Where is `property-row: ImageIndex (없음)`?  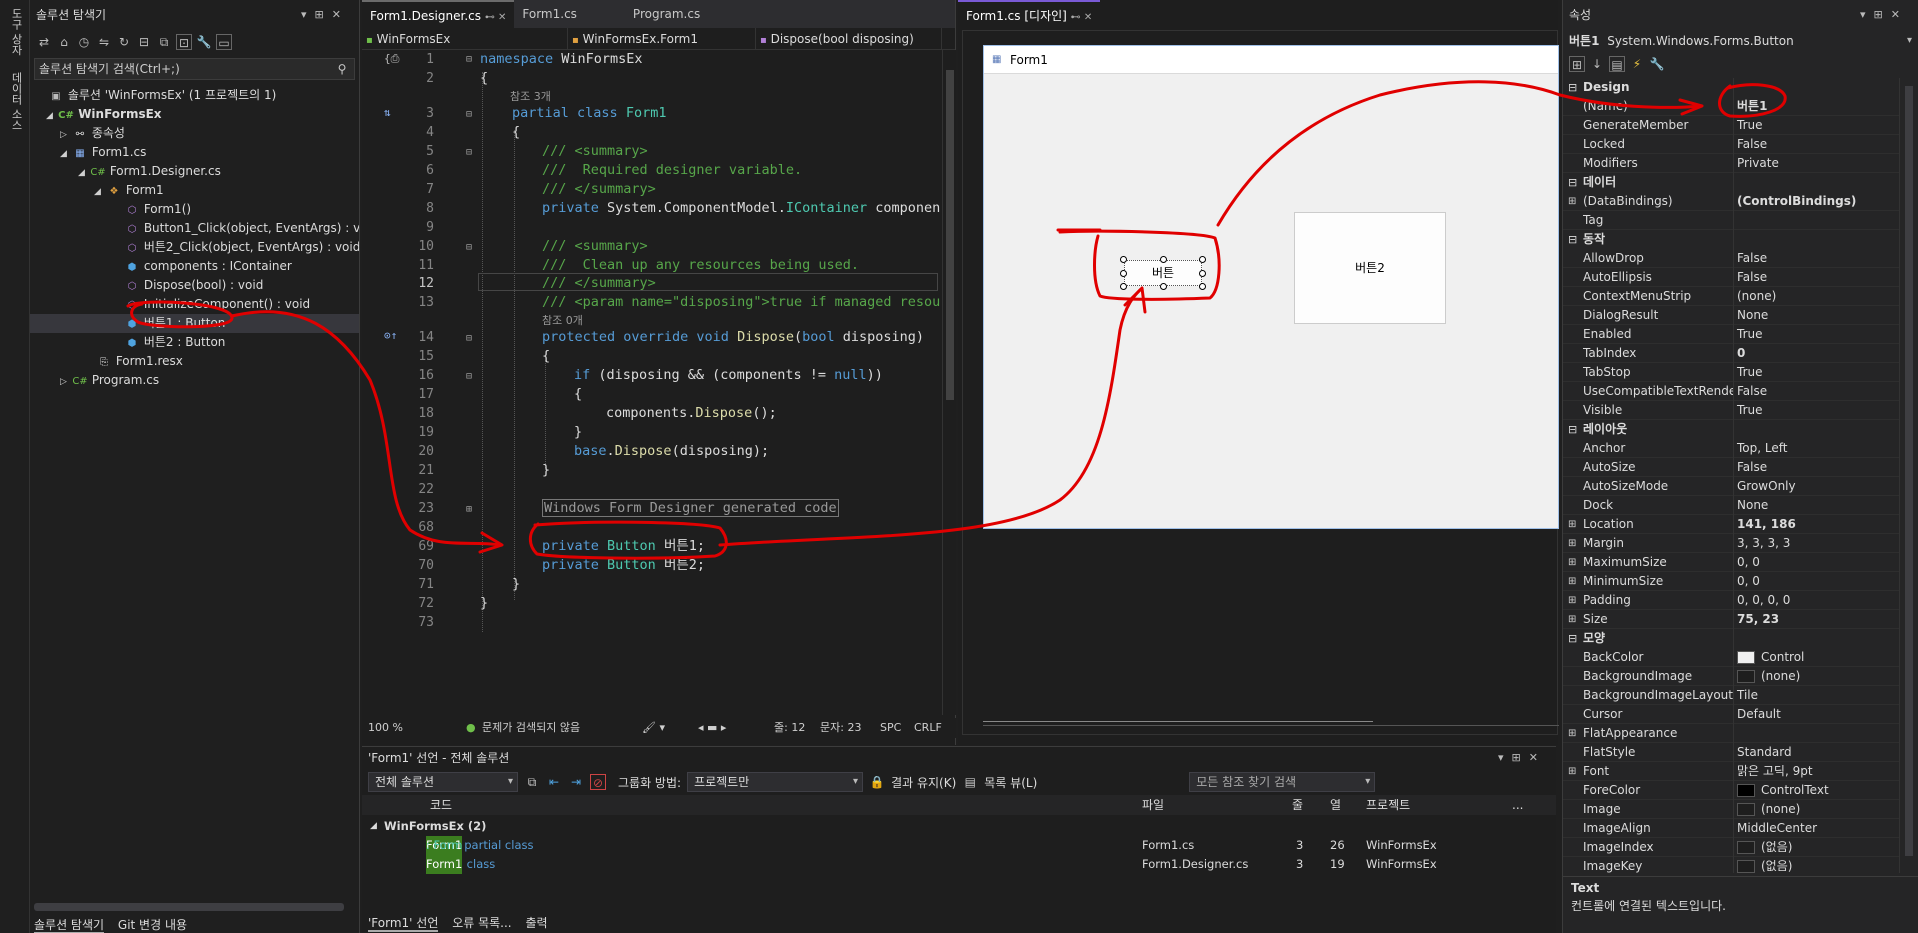
property-row: ImageIndex (없음) is located at coordinates (1731, 847).